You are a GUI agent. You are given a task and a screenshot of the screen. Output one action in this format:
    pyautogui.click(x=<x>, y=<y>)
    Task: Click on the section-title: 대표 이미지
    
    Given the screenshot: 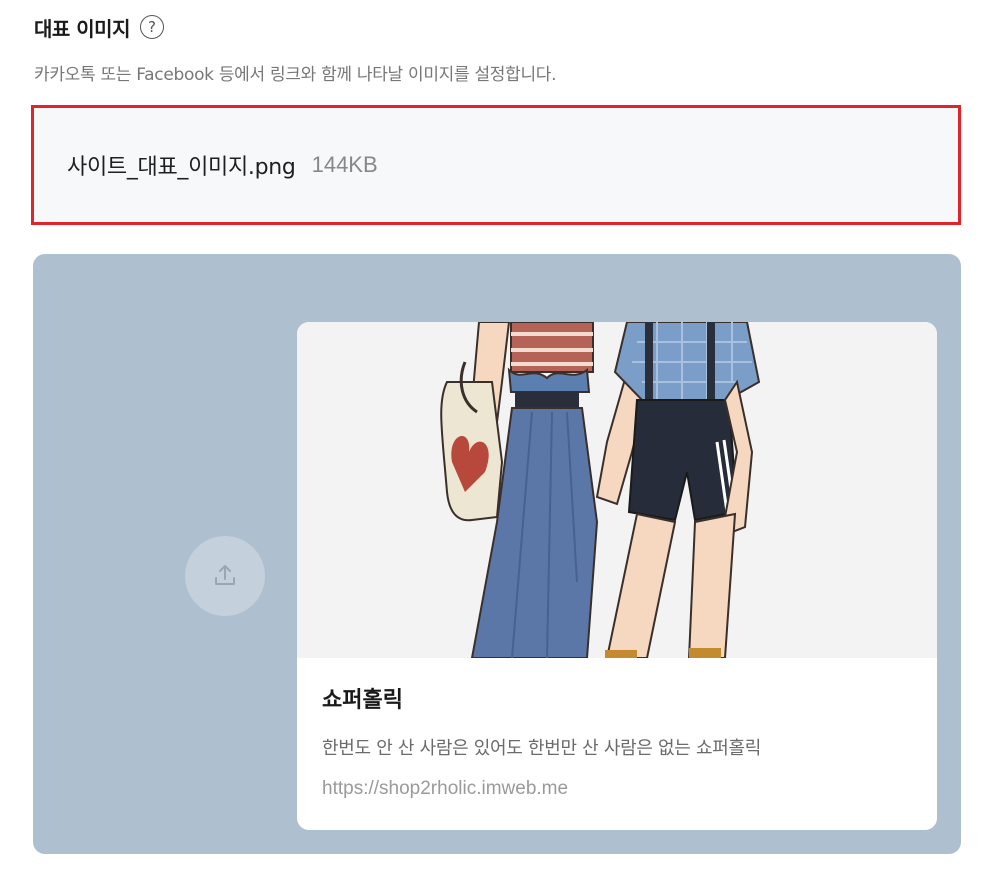 What is the action you would take?
    pyautogui.click(x=82, y=28)
    